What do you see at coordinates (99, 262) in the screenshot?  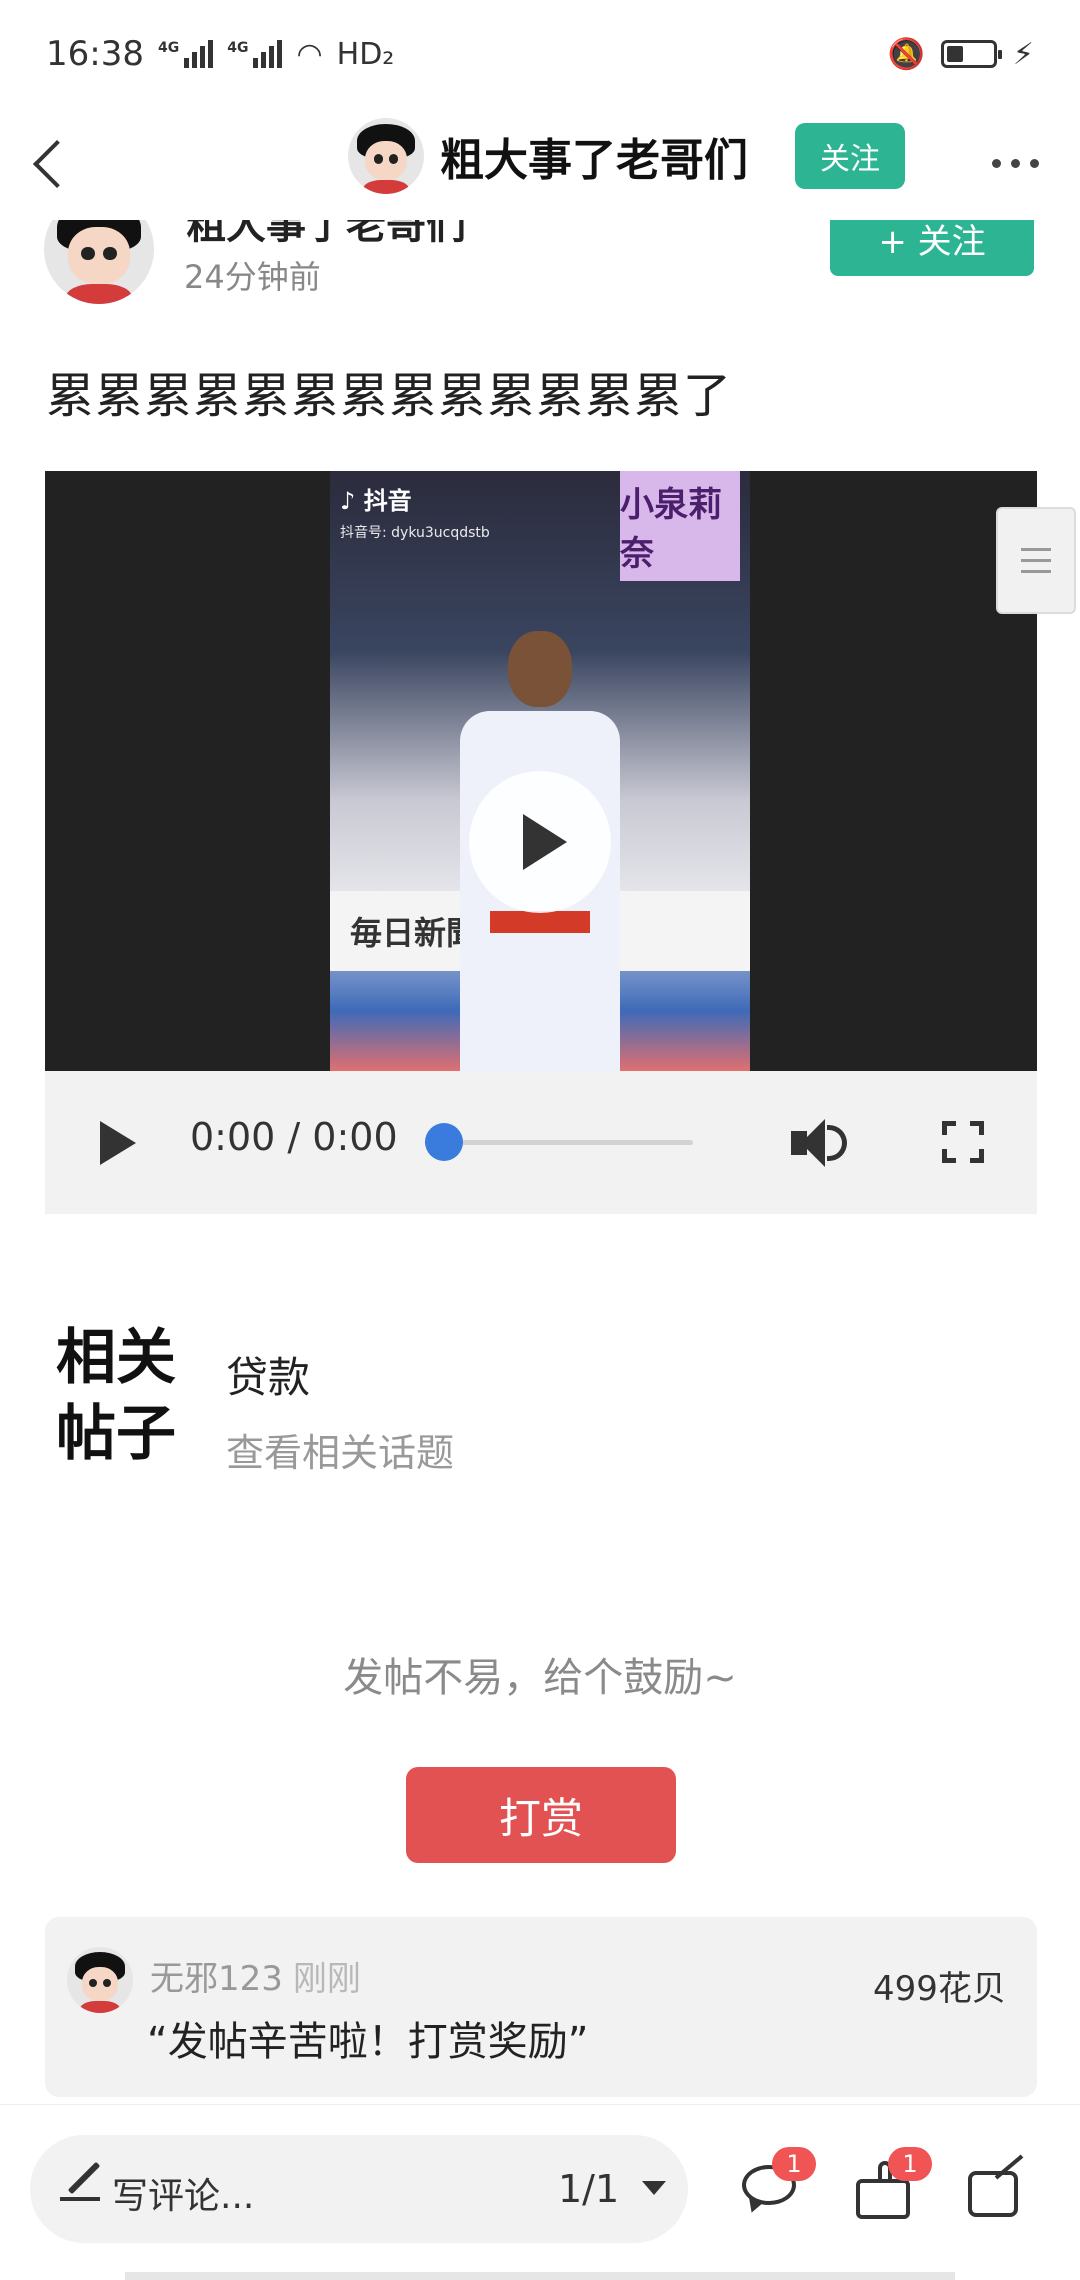 I see `author-avatar` at bounding box center [99, 262].